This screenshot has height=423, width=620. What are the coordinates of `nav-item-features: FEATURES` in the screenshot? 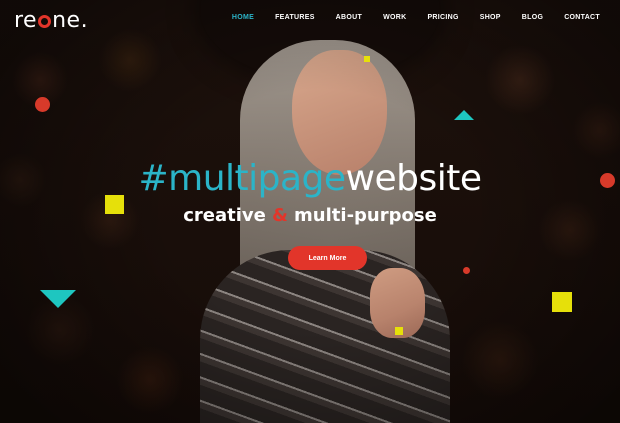 It's located at (295, 17).